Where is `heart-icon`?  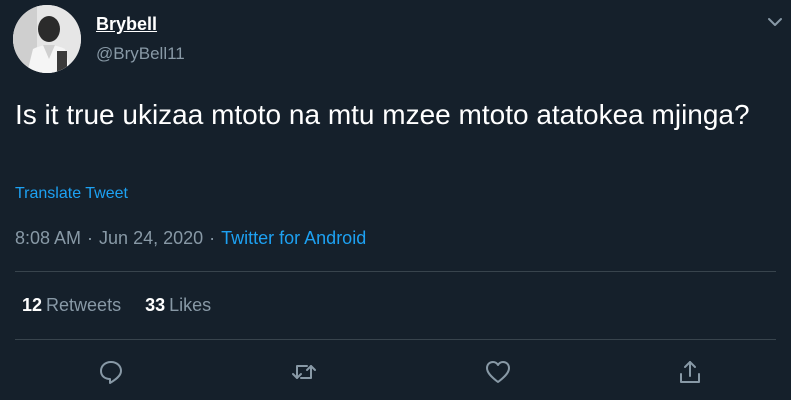 heart-icon is located at coordinates (498, 372).